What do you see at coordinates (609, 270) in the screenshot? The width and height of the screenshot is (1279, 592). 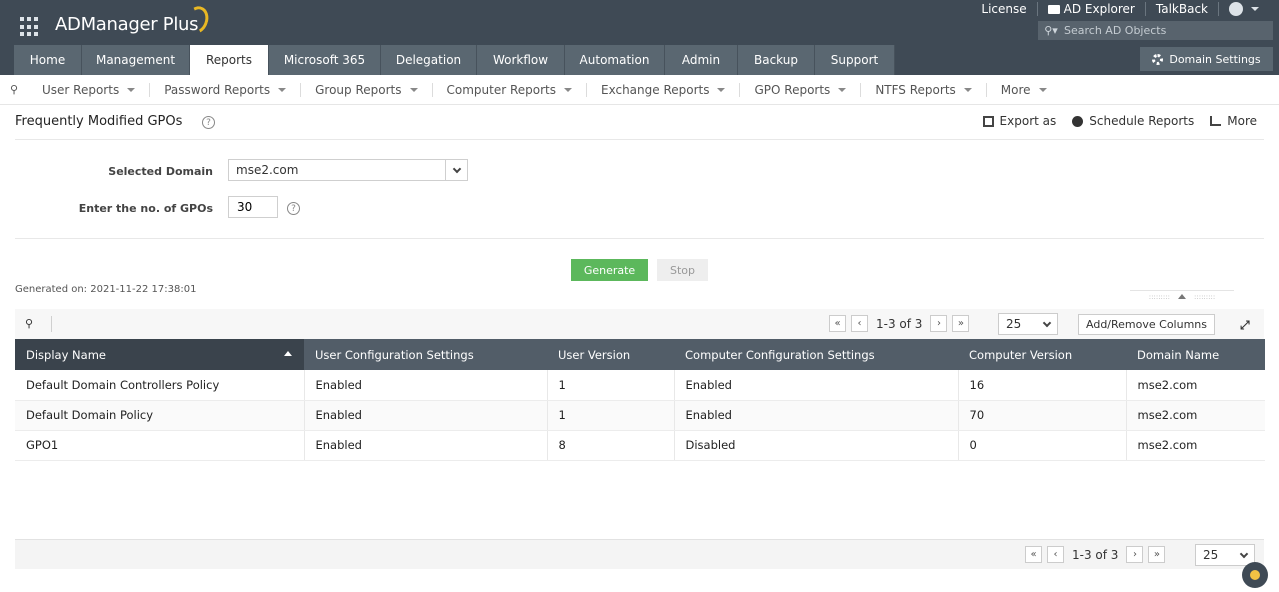 I see `generate-button: Generate` at bounding box center [609, 270].